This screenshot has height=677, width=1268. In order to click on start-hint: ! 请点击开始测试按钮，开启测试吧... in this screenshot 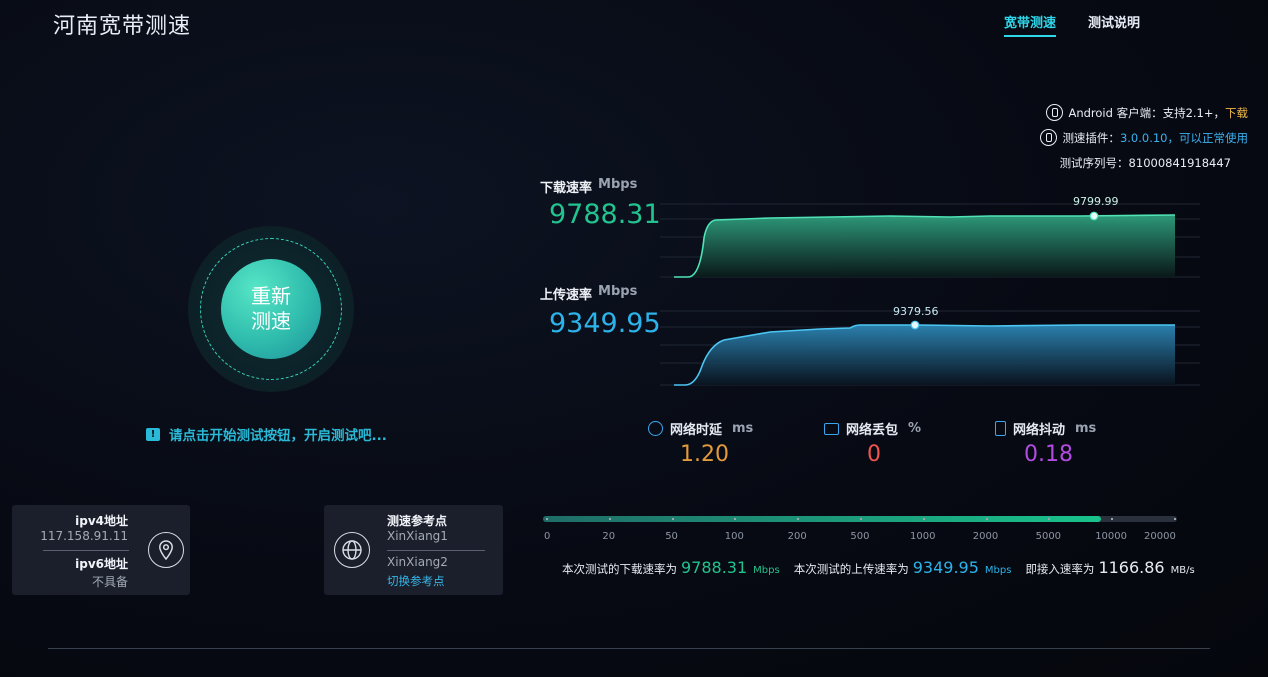, I will do `click(266, 434)`.